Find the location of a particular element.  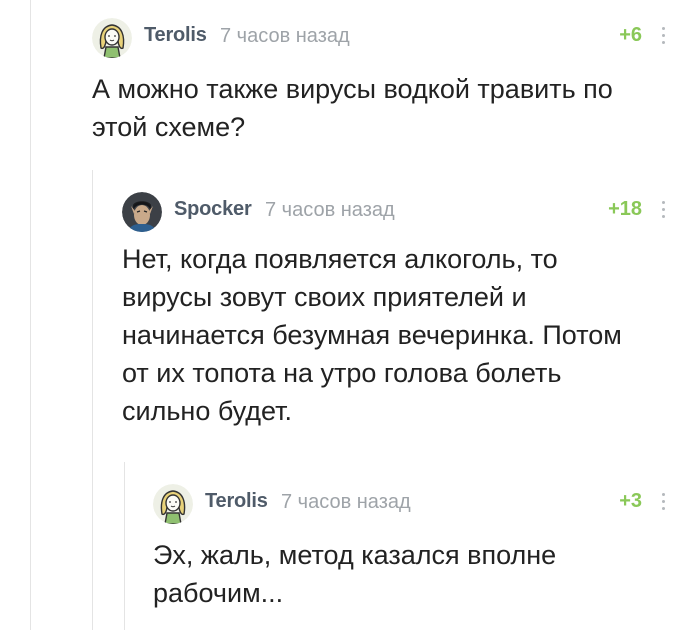

comment-header: Terolis 7 часов назад +3 is located at coordinates (411, 506).